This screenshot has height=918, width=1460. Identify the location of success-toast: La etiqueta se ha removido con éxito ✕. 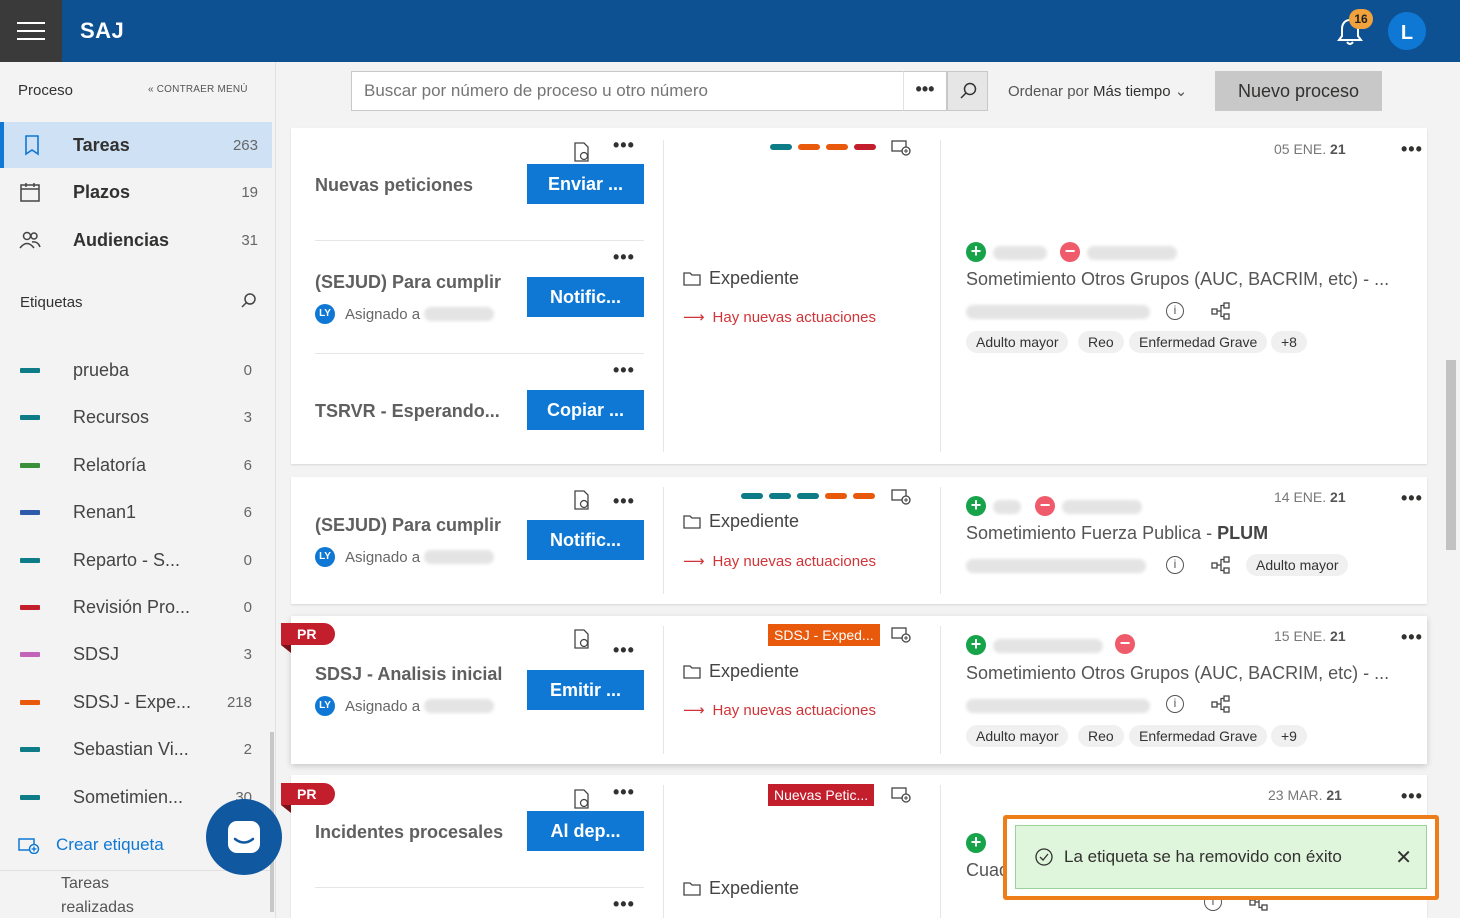
(1221, 857).